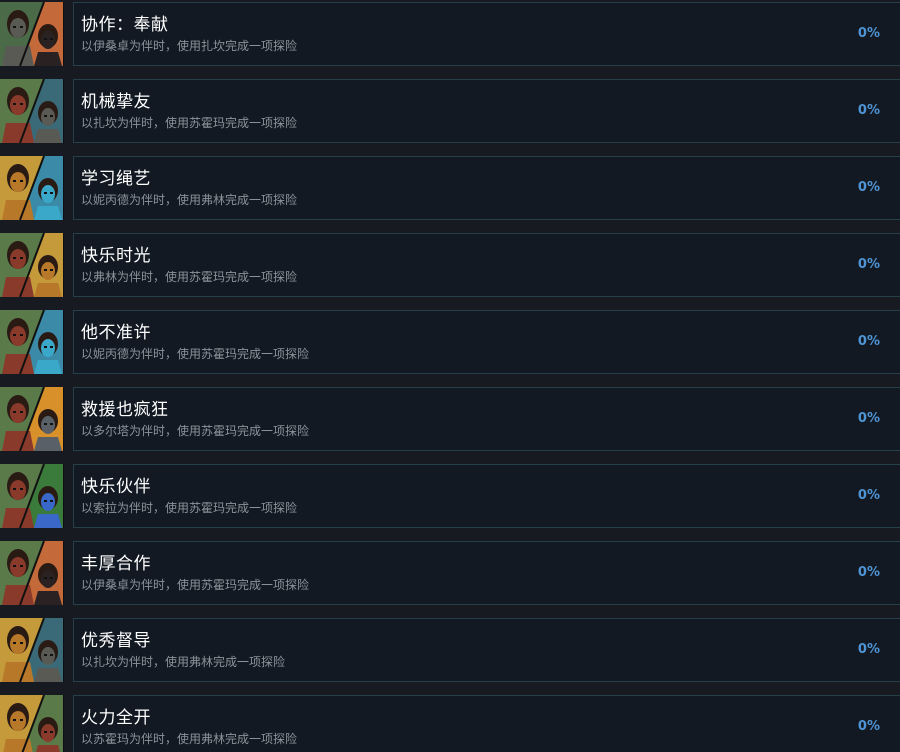 Image resolution: width=900 pixels, height=752 pixels. I want to click on achievement-title: 救援也疯狂, so click(125, 410).